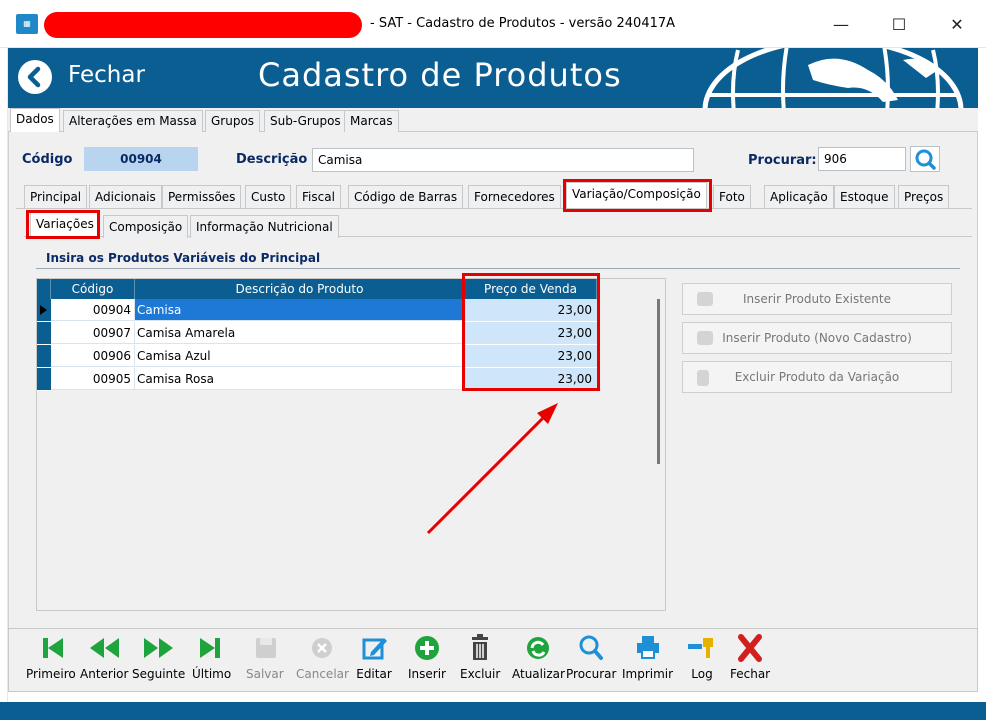 The height and width of the screenshot is (720, 986). What do you see at coordinates (782, 160) in the screenshot?
I see `procurar-label: Procurar:` at bounding box center [782, 160].